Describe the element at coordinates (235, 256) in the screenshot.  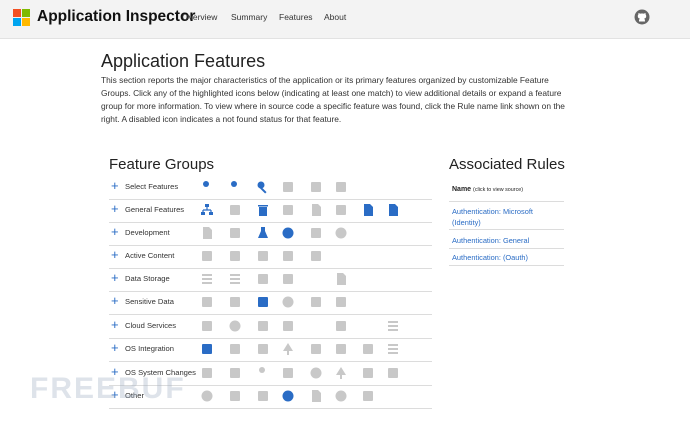
I see `html5-icon` at that location.